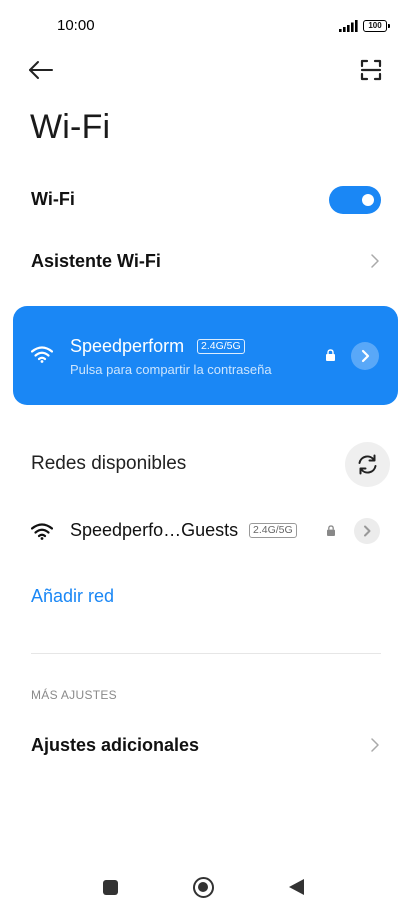 This screenshot has height=914, width=411. What do you see at coordinates (376, 26) in the screenshot?
I see `battery-icon: 100` at bounding box center [376, 26].